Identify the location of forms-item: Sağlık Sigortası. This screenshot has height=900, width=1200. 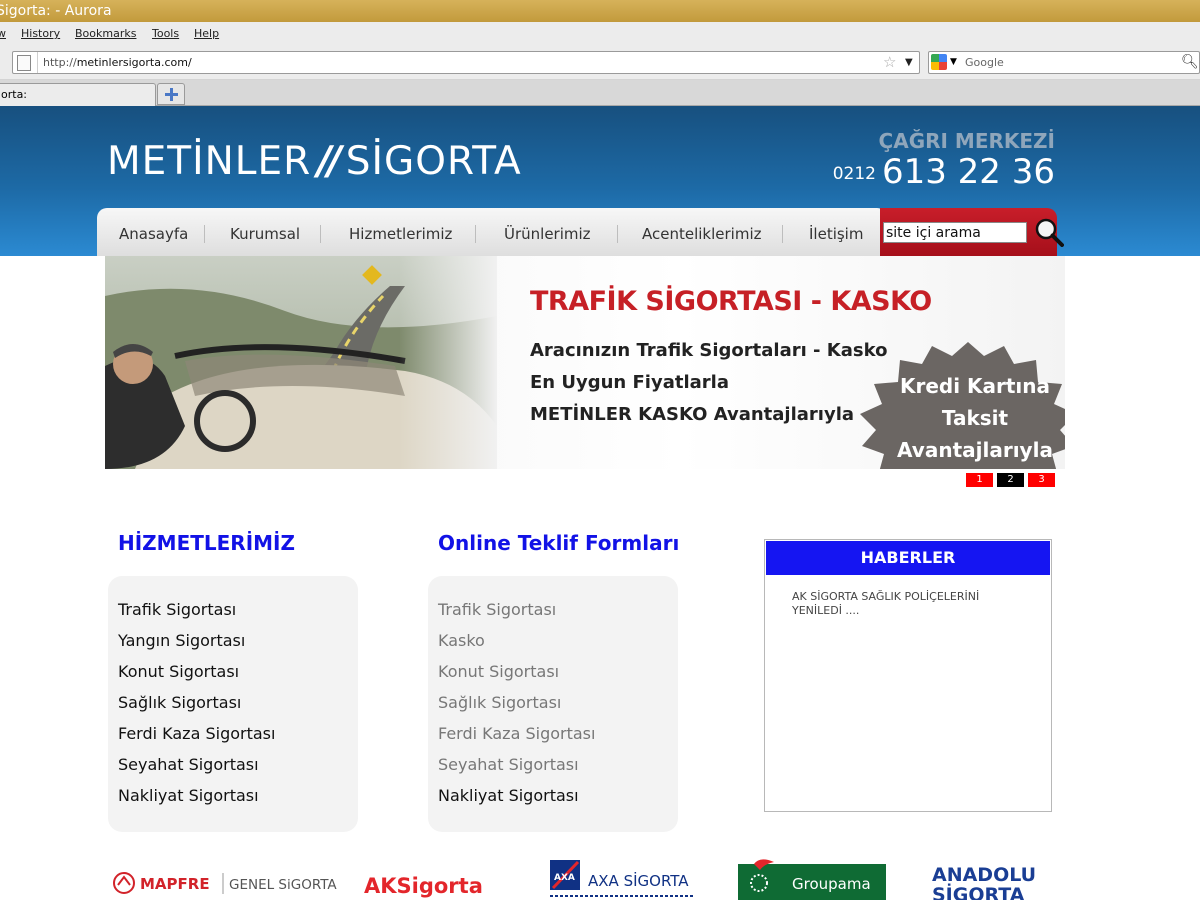
(499, 703).